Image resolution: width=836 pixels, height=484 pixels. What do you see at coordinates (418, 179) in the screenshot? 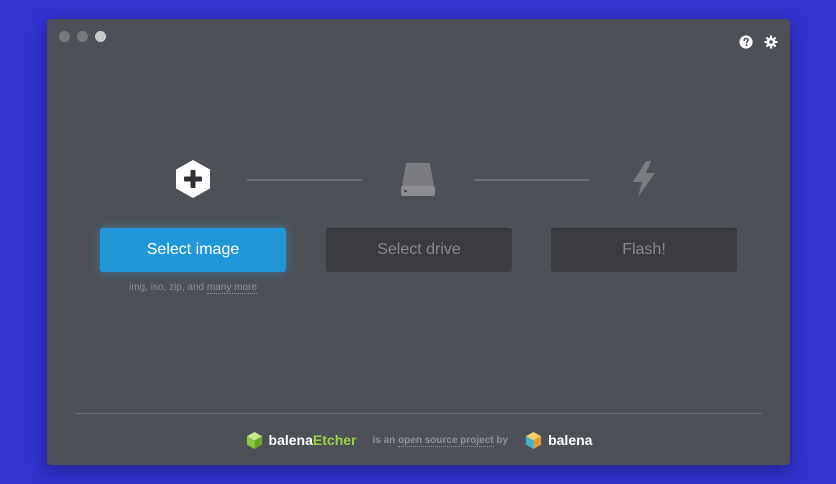
I see `drive-icon` at bounding box center [418, 179].